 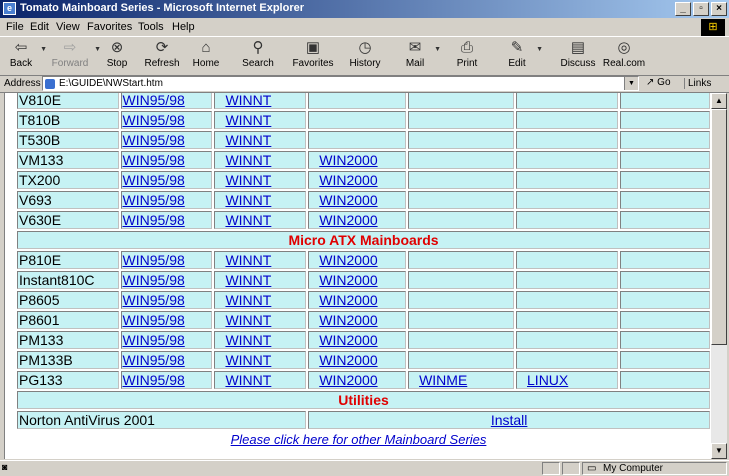 I want to click on menu-view: View, so click(x=68, y=27).